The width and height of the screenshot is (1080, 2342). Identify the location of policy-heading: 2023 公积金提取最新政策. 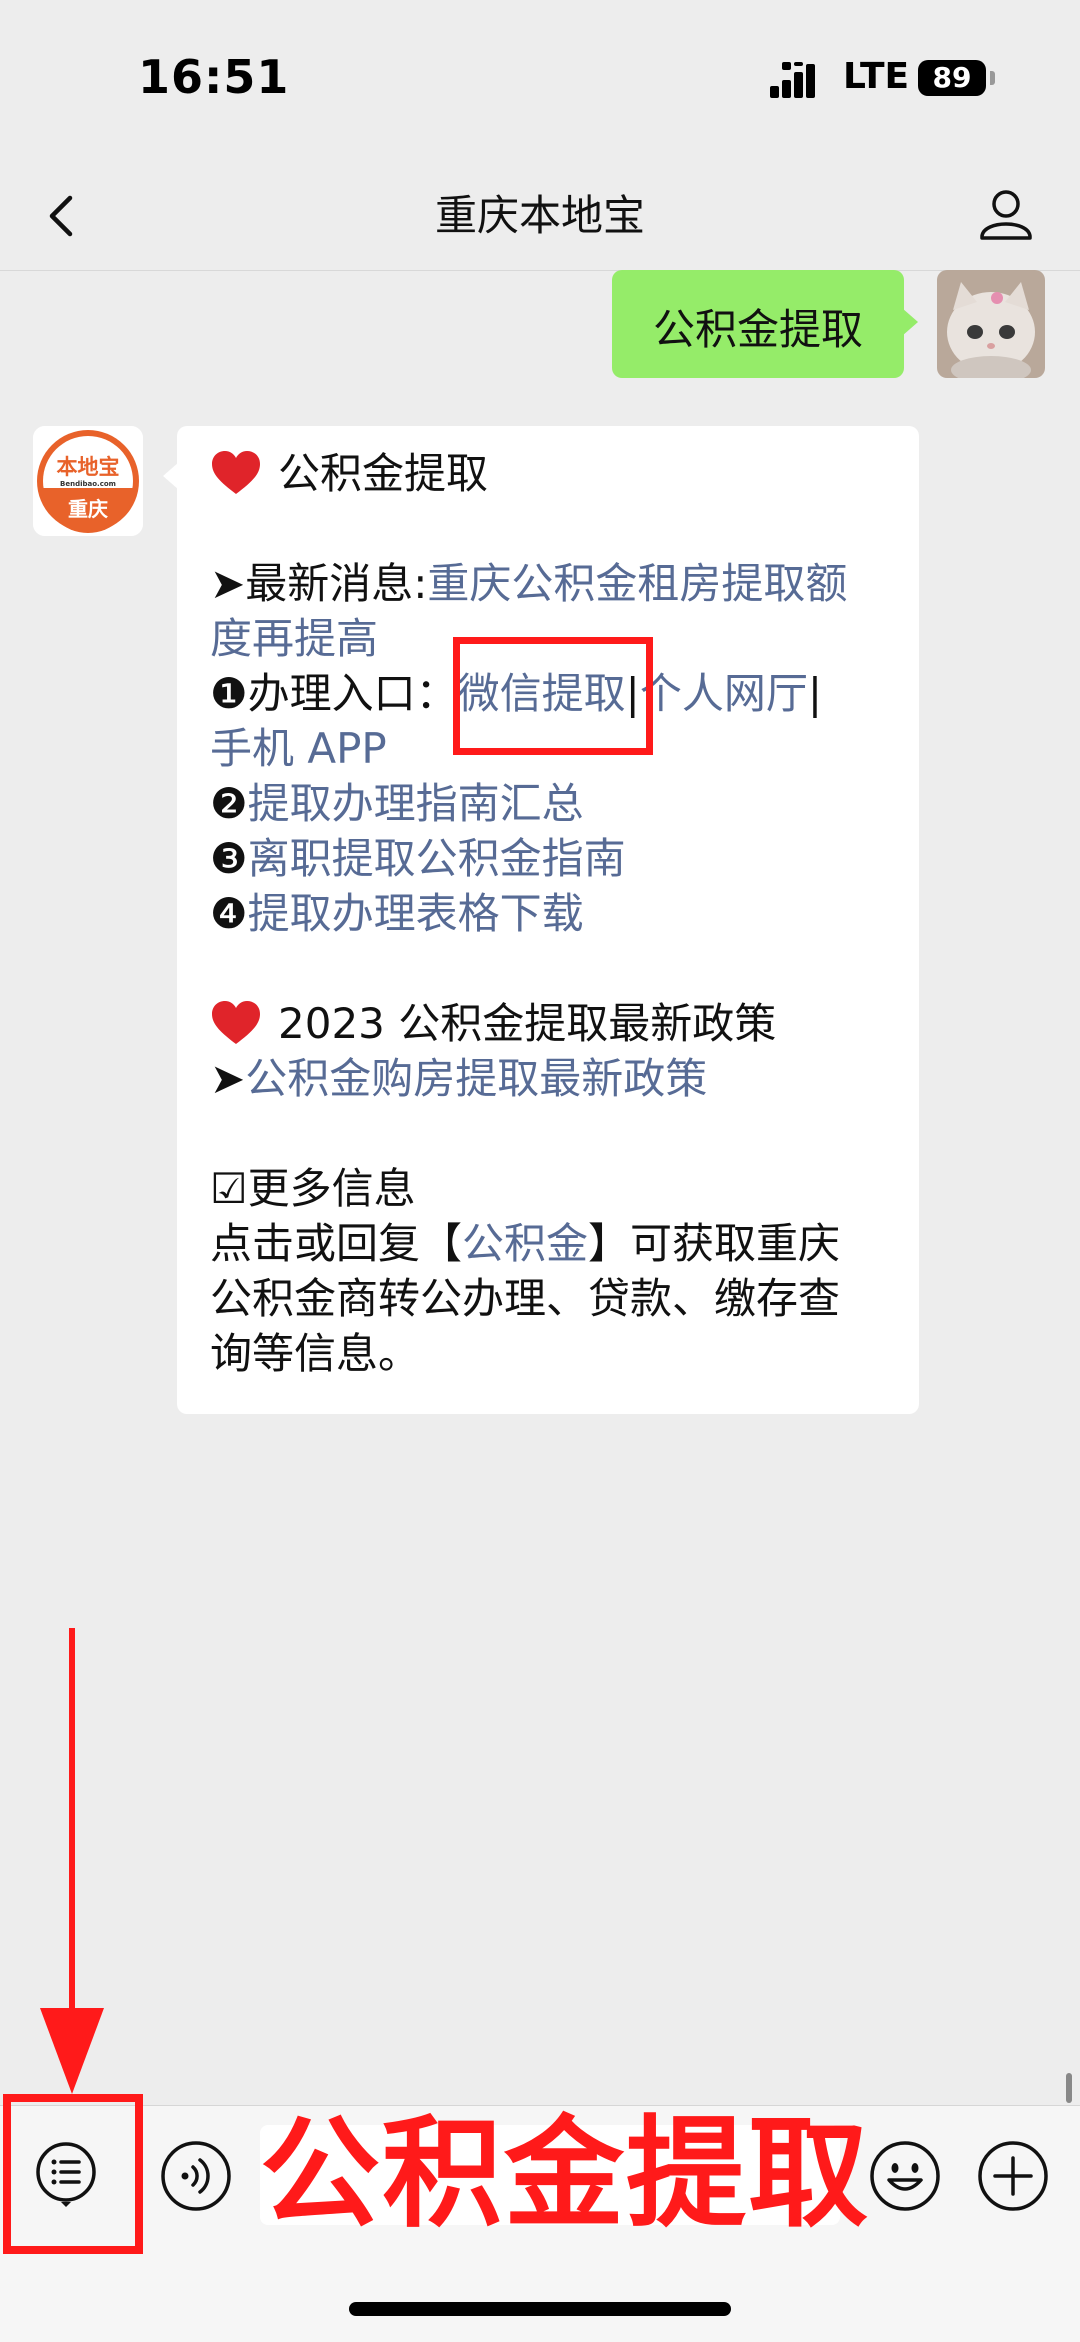
(527, 1023).